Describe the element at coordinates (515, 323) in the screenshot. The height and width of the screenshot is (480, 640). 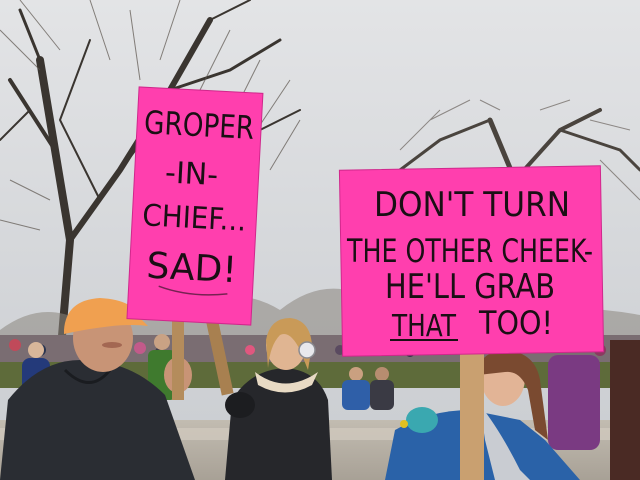
I see `right-sign-line-5: TOO!` at that location.